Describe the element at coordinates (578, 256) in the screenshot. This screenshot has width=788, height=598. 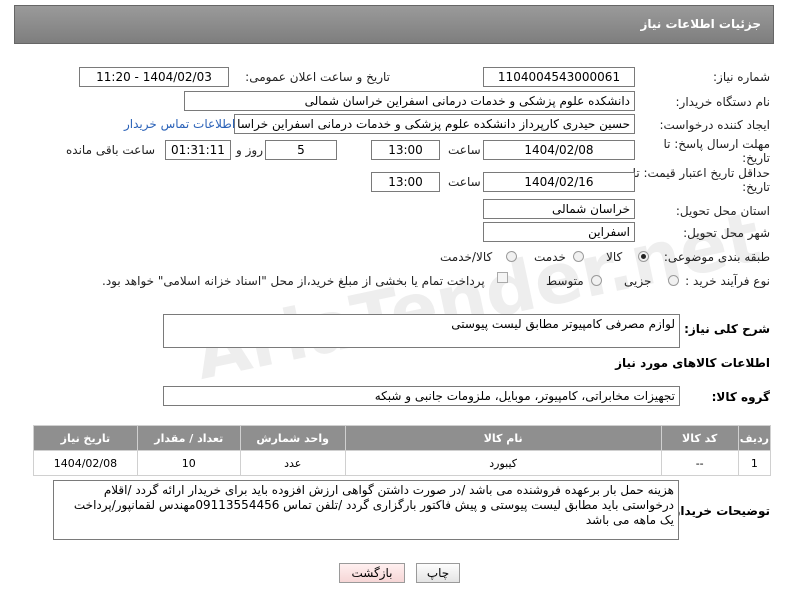
I see `category-radio-service` at that location.